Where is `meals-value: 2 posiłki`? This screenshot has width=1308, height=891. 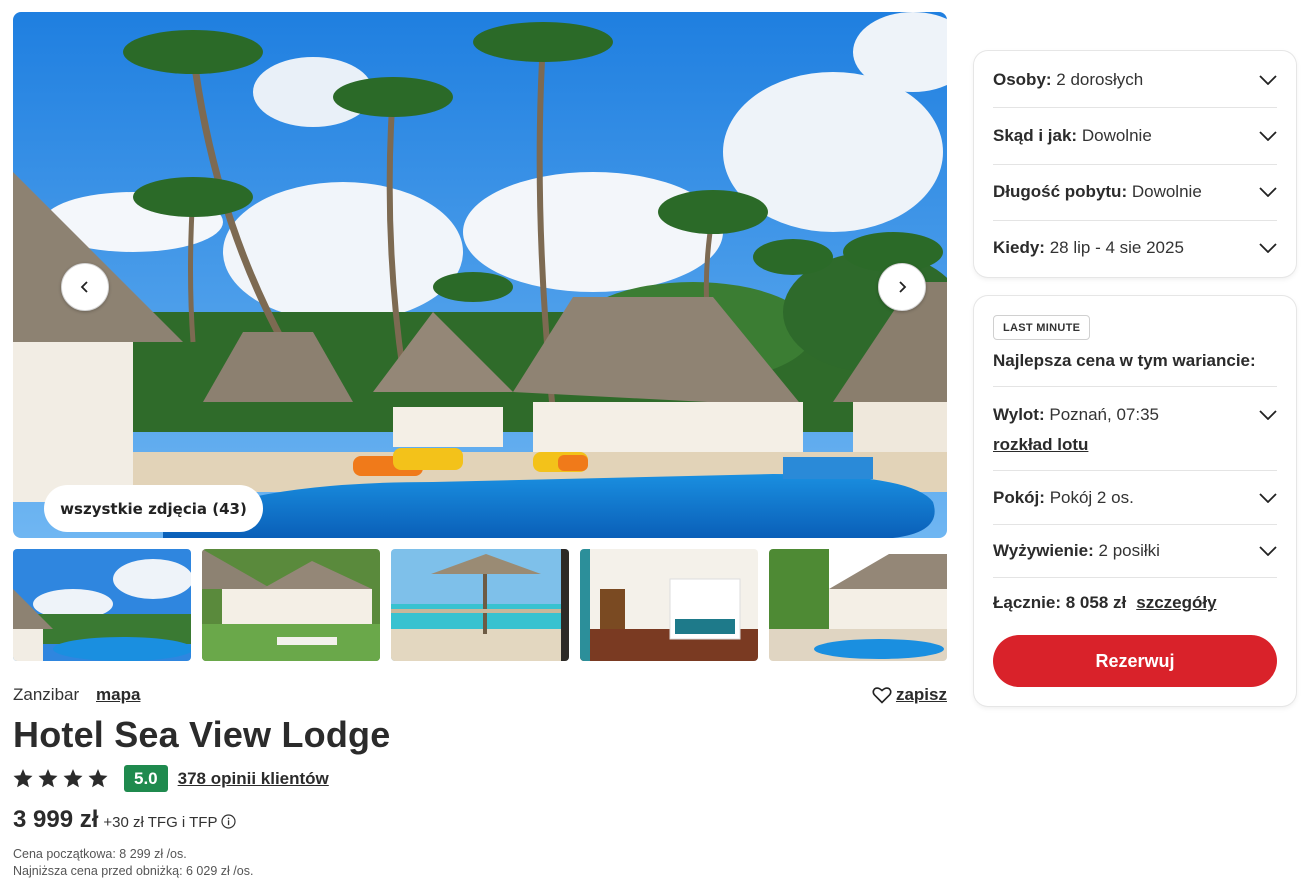
meals-value: 2 posiłki is located at coordinates (1129, 550).